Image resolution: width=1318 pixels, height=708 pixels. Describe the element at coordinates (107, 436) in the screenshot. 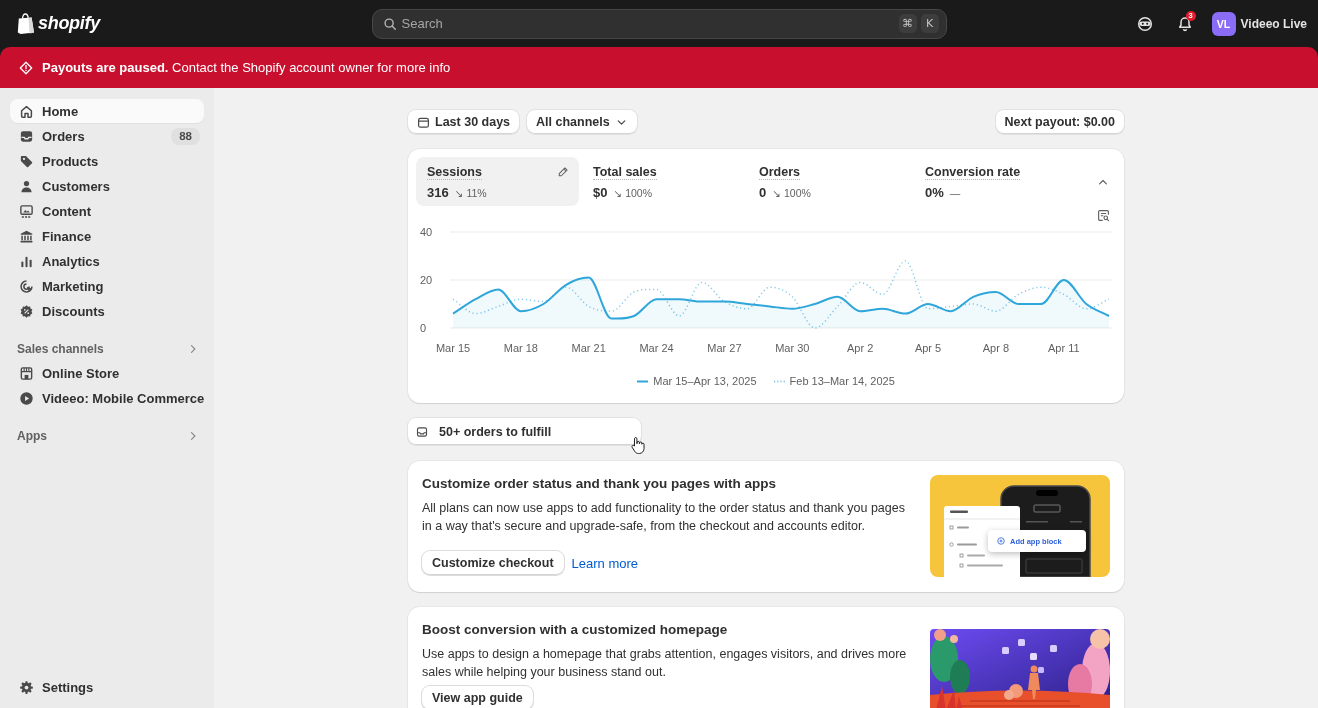

I see `section-header: Apps` at that location.